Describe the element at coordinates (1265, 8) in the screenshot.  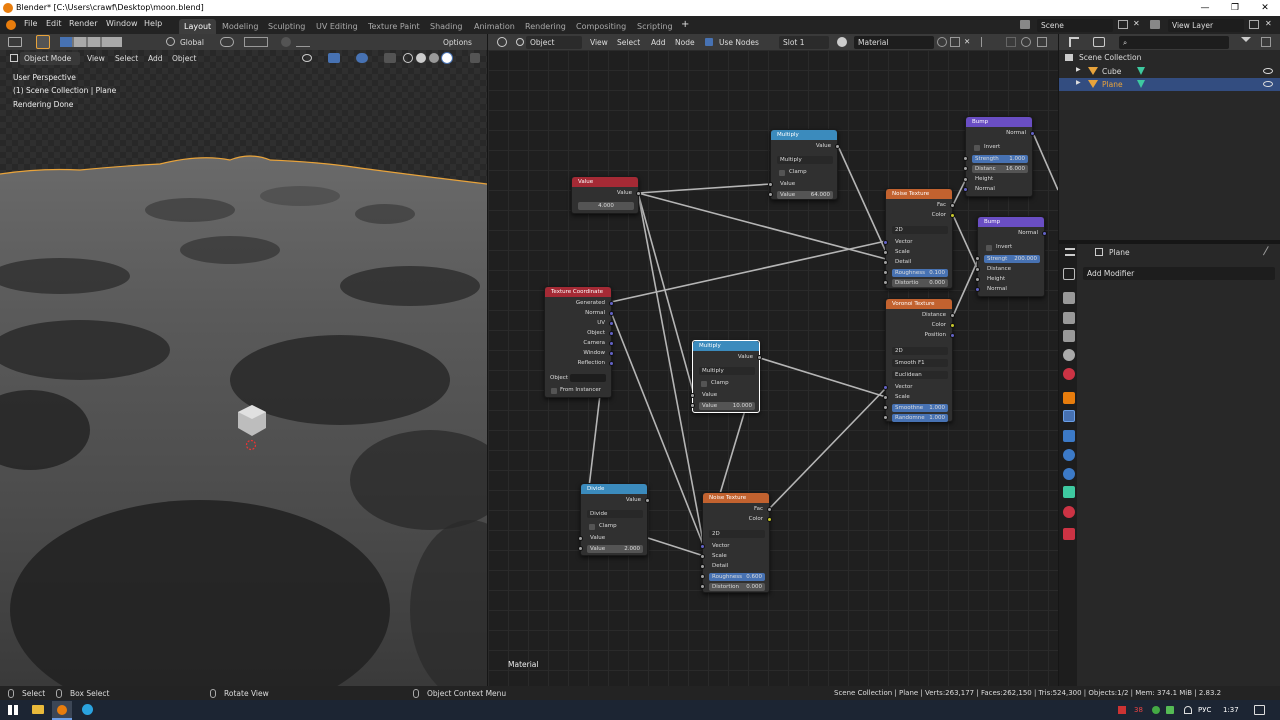
I see `close-icon: ✕` at that location.